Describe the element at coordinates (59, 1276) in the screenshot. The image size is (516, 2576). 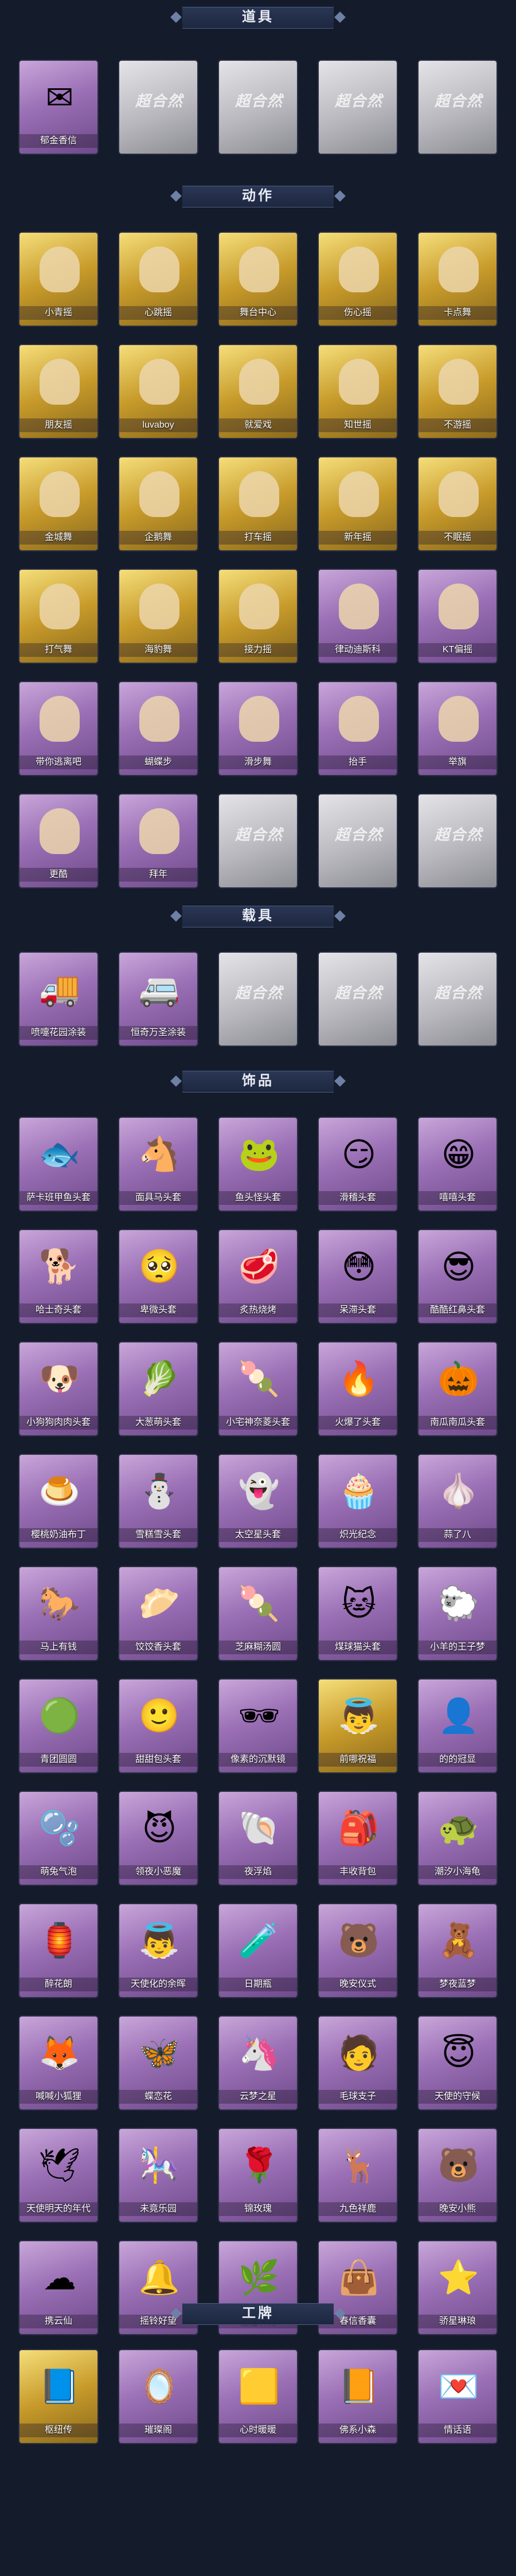
I see `item-card: 🐕 哈士奇头套` at that location.